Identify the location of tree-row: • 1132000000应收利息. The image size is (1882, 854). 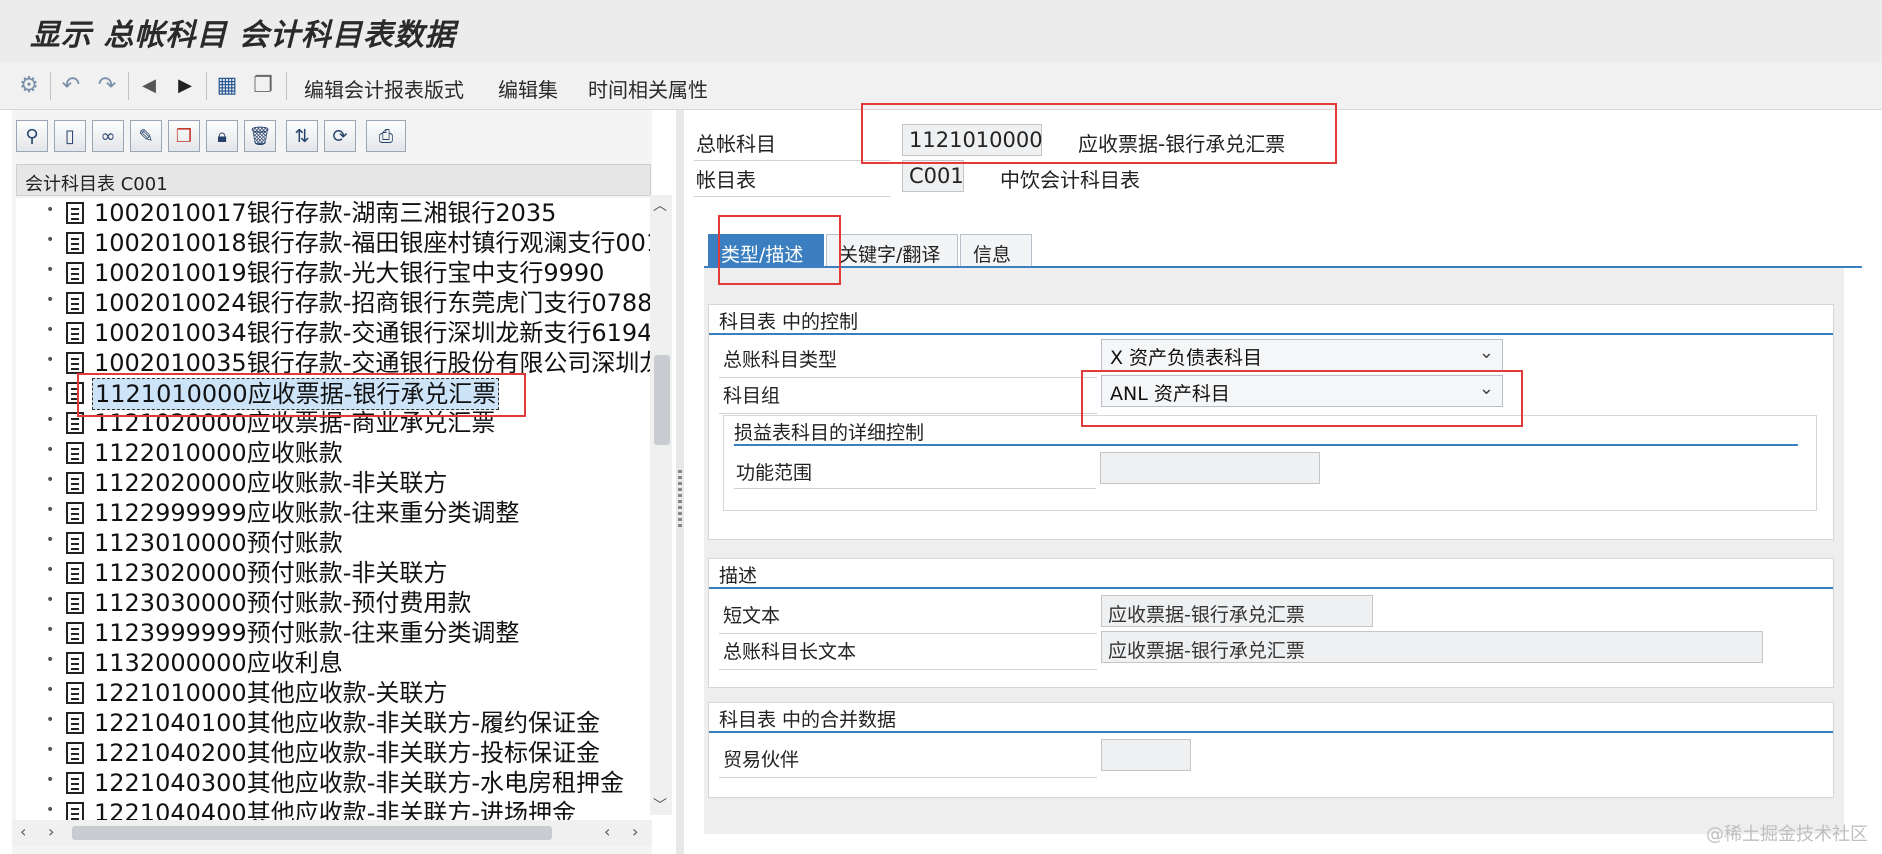
(336, 663).